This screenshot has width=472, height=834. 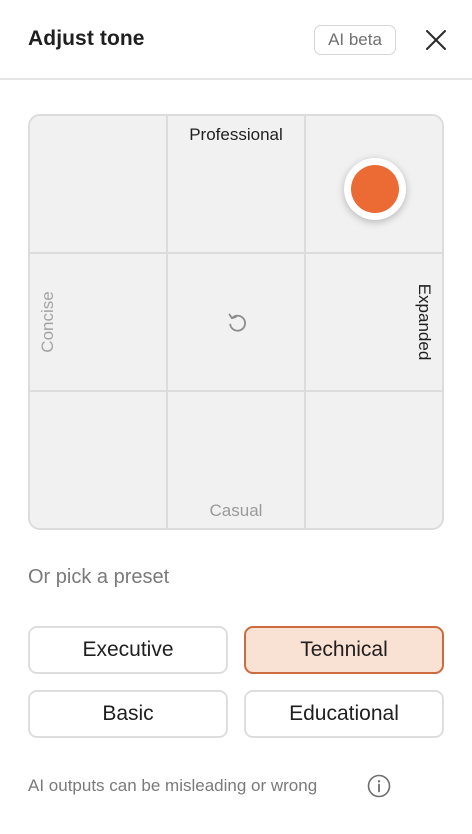 I want to click on preset-basic-button: Basic, so click(x=128, y=714).